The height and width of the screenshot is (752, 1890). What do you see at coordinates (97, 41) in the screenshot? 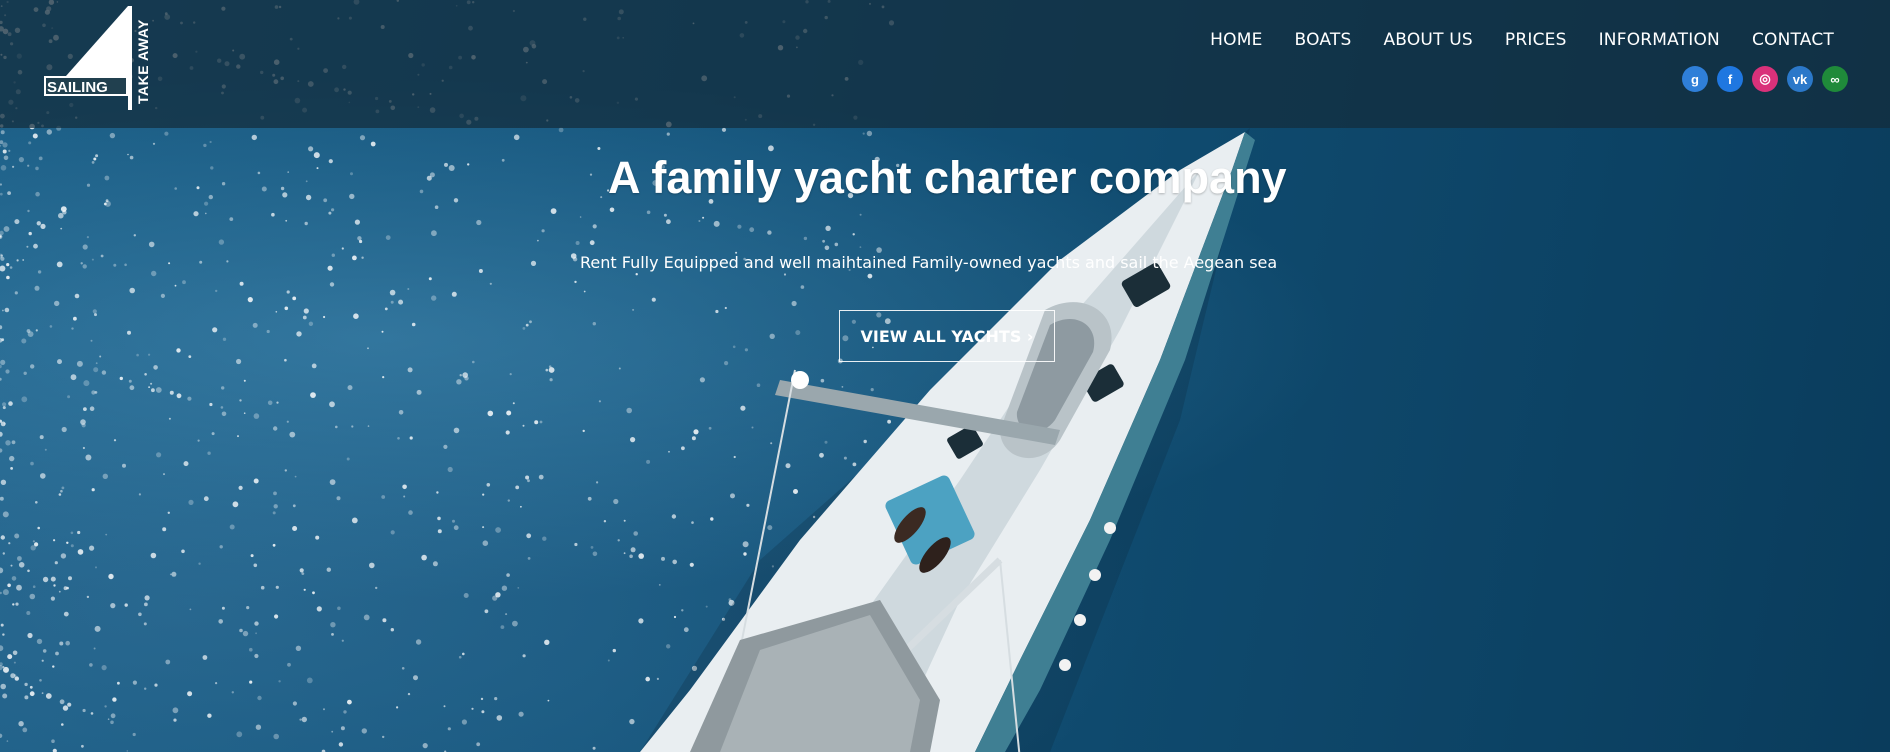
I see `sail-icon` at bounding box center [97, 41].